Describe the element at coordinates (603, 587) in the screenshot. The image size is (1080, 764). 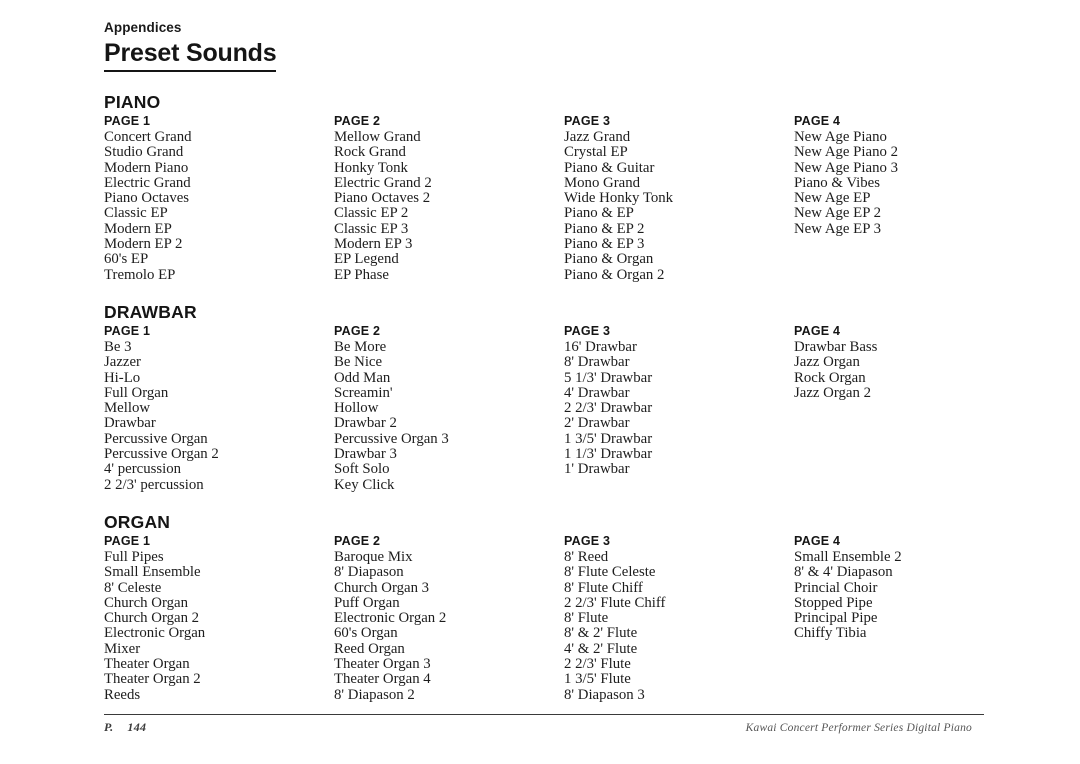
I see `list-item: 8' Flute Chiff` at that location.